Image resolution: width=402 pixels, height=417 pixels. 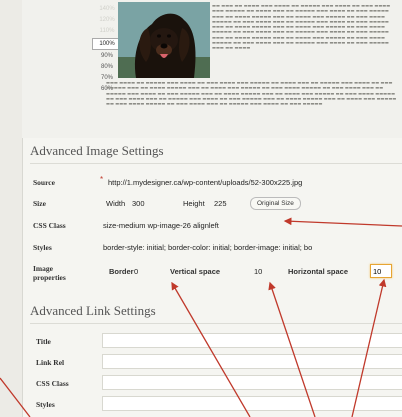 I want to click on arrow-to-horizontal-space, so click(x=369, y=347).